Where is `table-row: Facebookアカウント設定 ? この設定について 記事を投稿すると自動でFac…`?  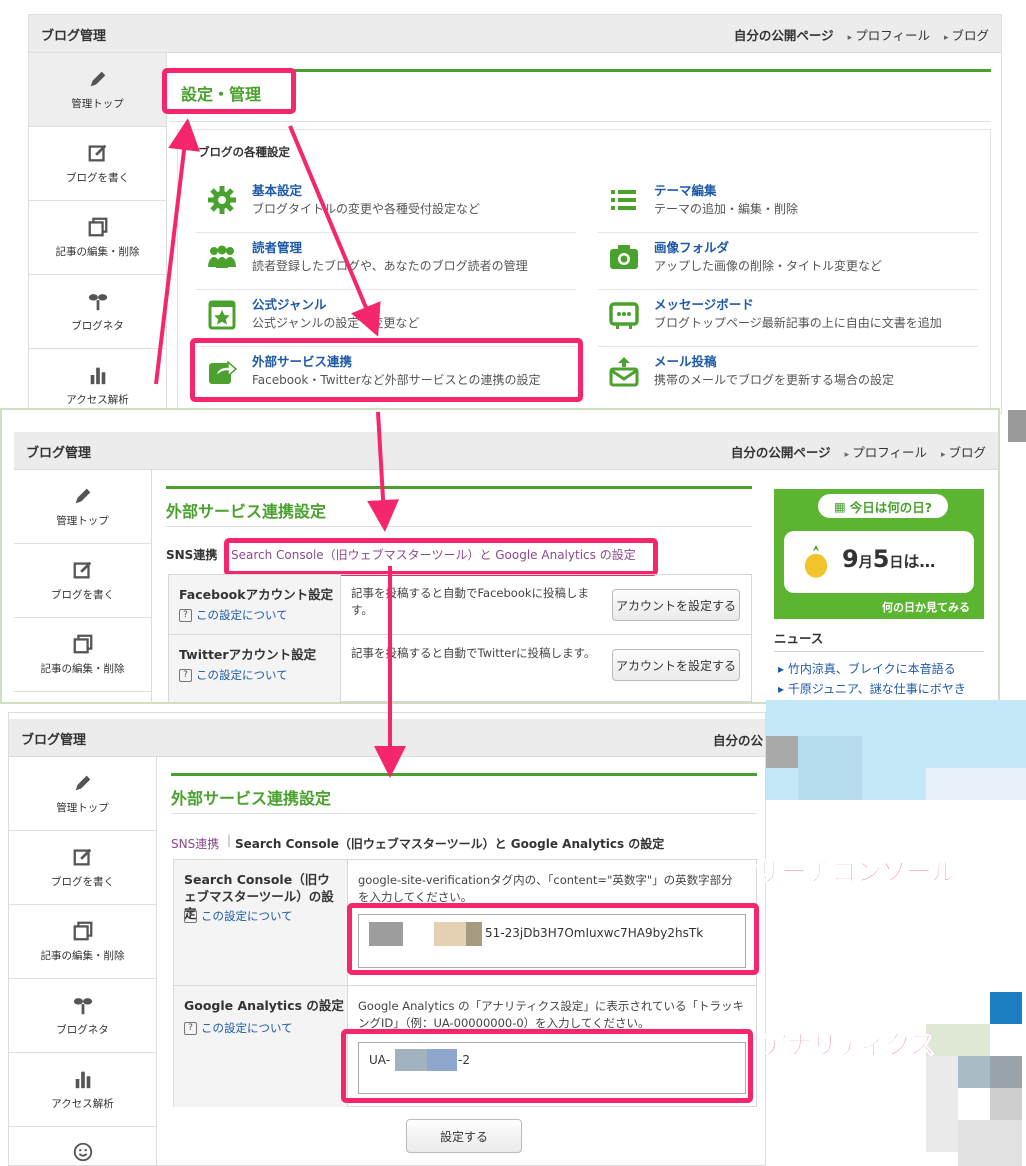
table-row: Facebookアカウント設定 ? この設定について 記事を投稿すると自動でFac… is located at coordinates (460, 604).